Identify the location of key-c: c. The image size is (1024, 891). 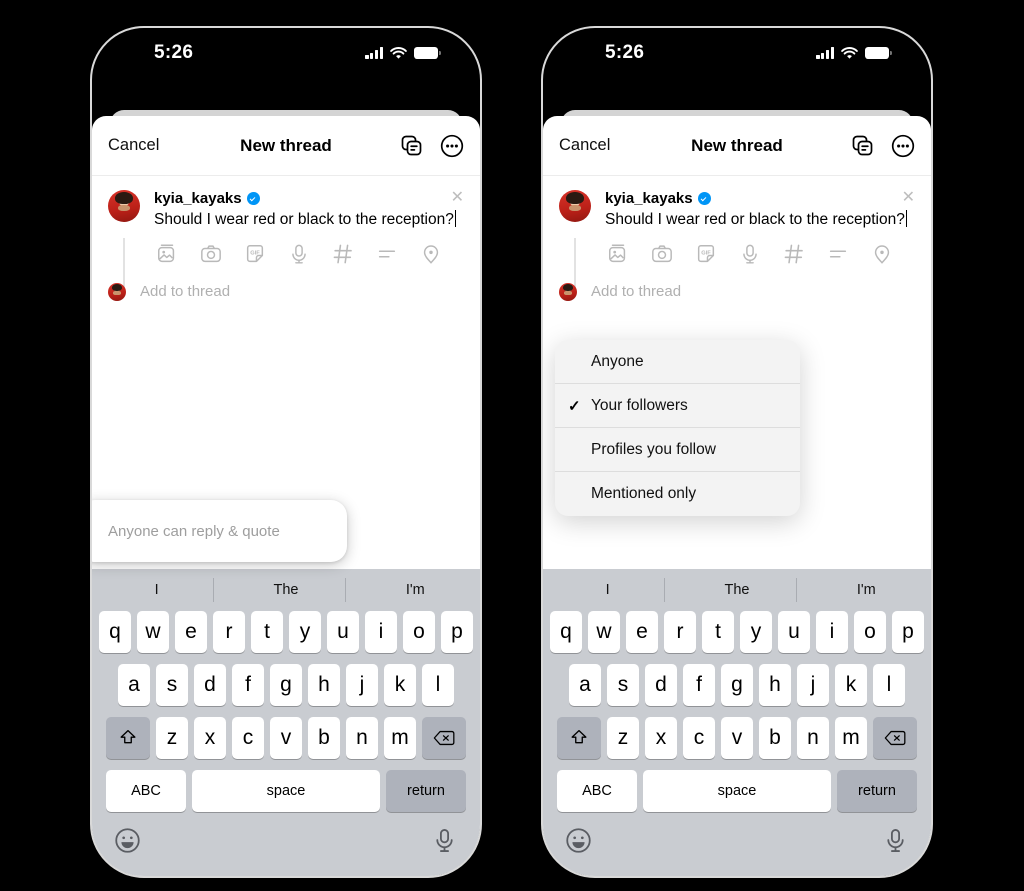
(699, 738).